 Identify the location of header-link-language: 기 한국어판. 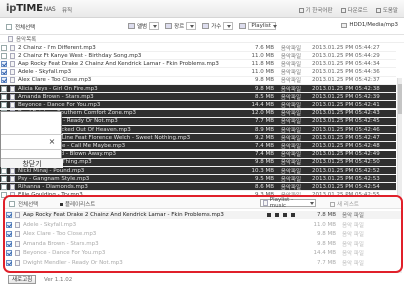
(315, 10).